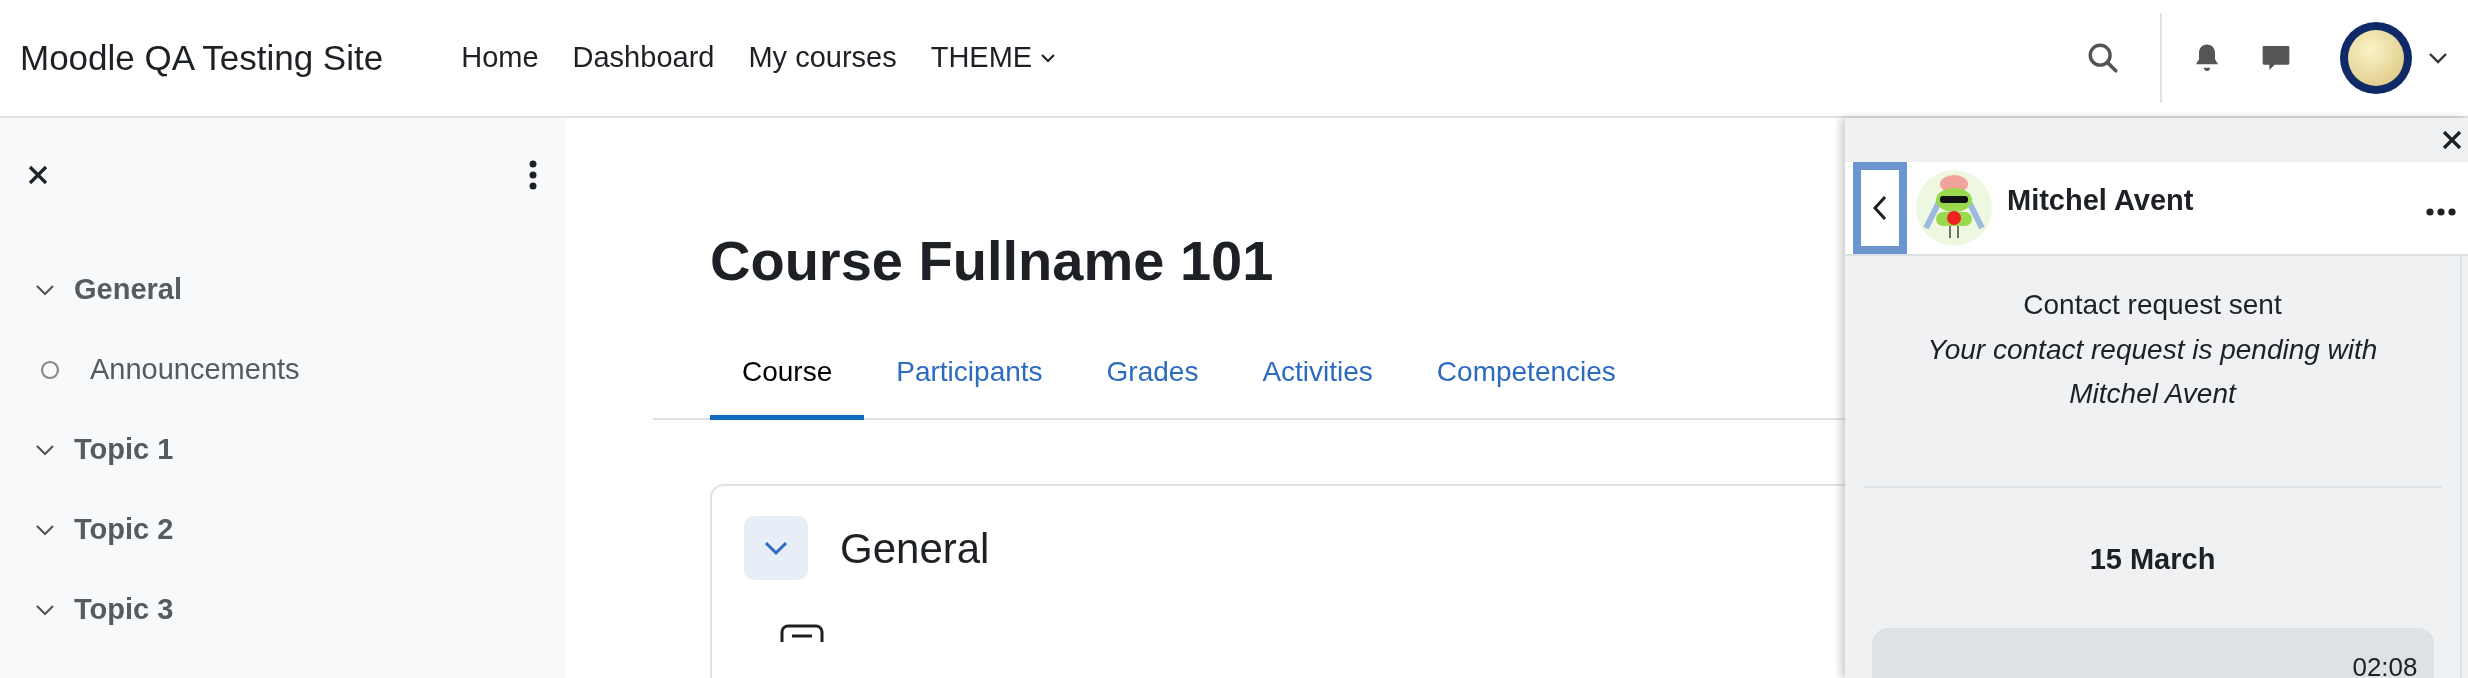 Image resolution: width=2468 pixels, height=678 pixels. What do you see at coordinates (993, 58) in the screenshot?
I see `dropdown-menu: THEME` at bounding box center [993, 58].